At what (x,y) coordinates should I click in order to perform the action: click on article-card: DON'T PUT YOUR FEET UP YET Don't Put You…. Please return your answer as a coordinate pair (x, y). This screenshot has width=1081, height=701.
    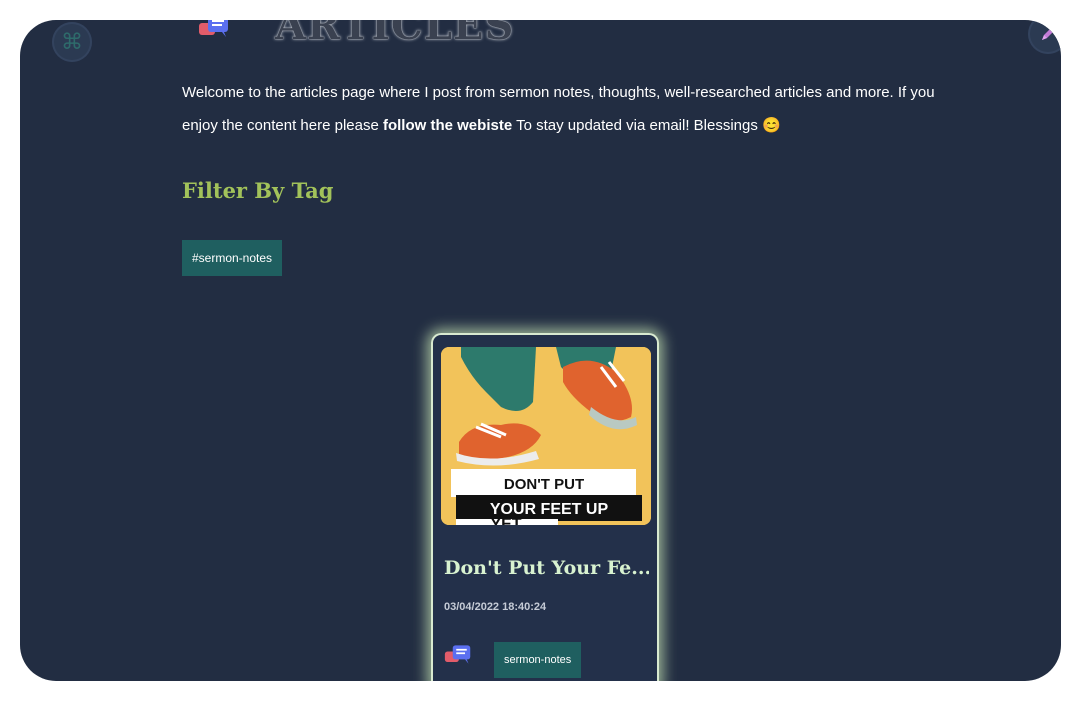
    Looking at the image, I should click on (545, 507).